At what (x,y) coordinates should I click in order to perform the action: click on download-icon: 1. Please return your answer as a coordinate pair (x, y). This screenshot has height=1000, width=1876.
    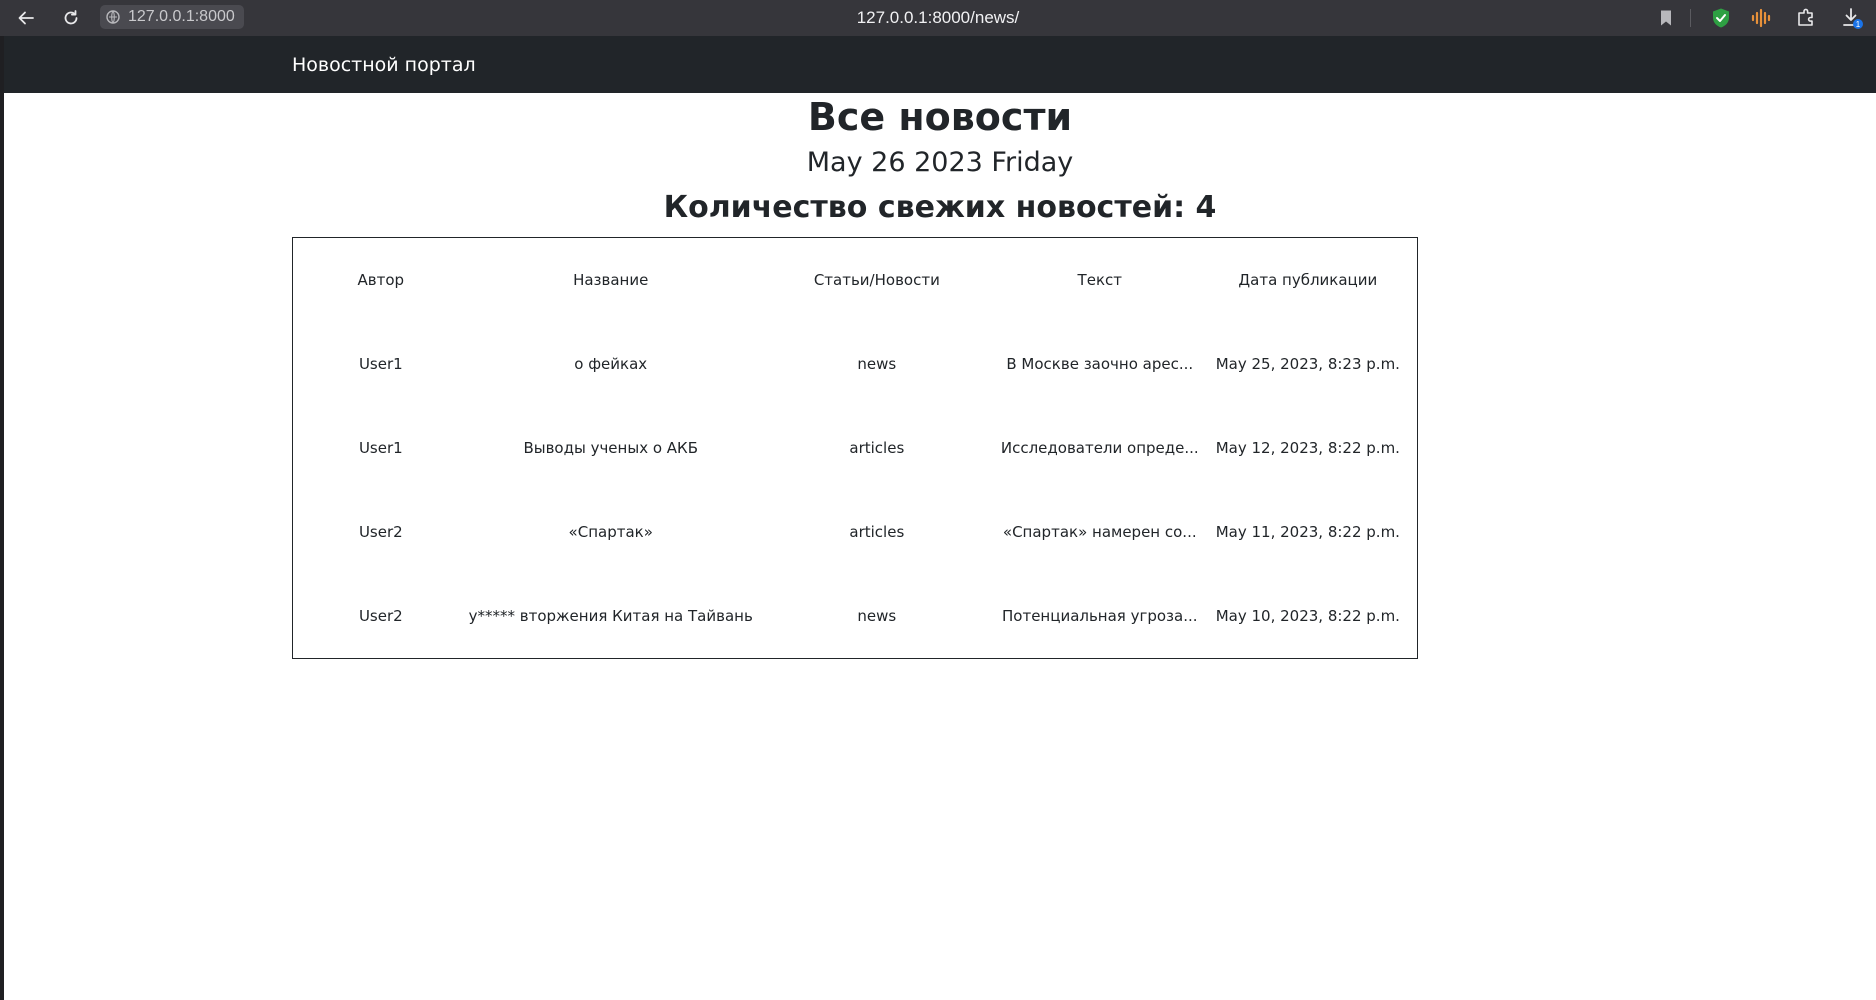
    Looking at the image, I should click on (1852, 18).